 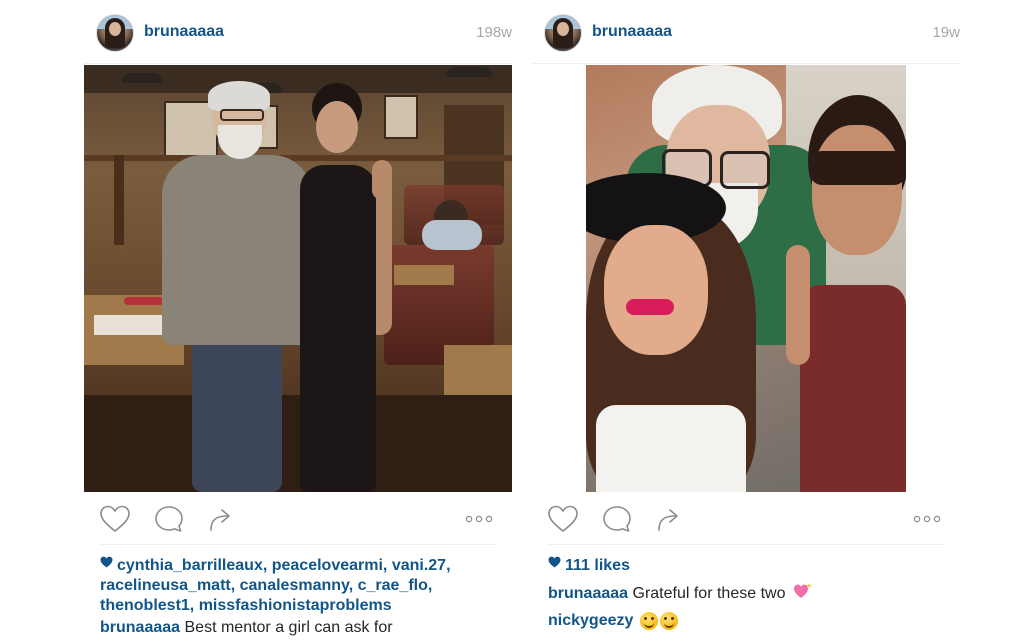 I want to click on post-timestamp: 198w, so click(x=494, y=32).